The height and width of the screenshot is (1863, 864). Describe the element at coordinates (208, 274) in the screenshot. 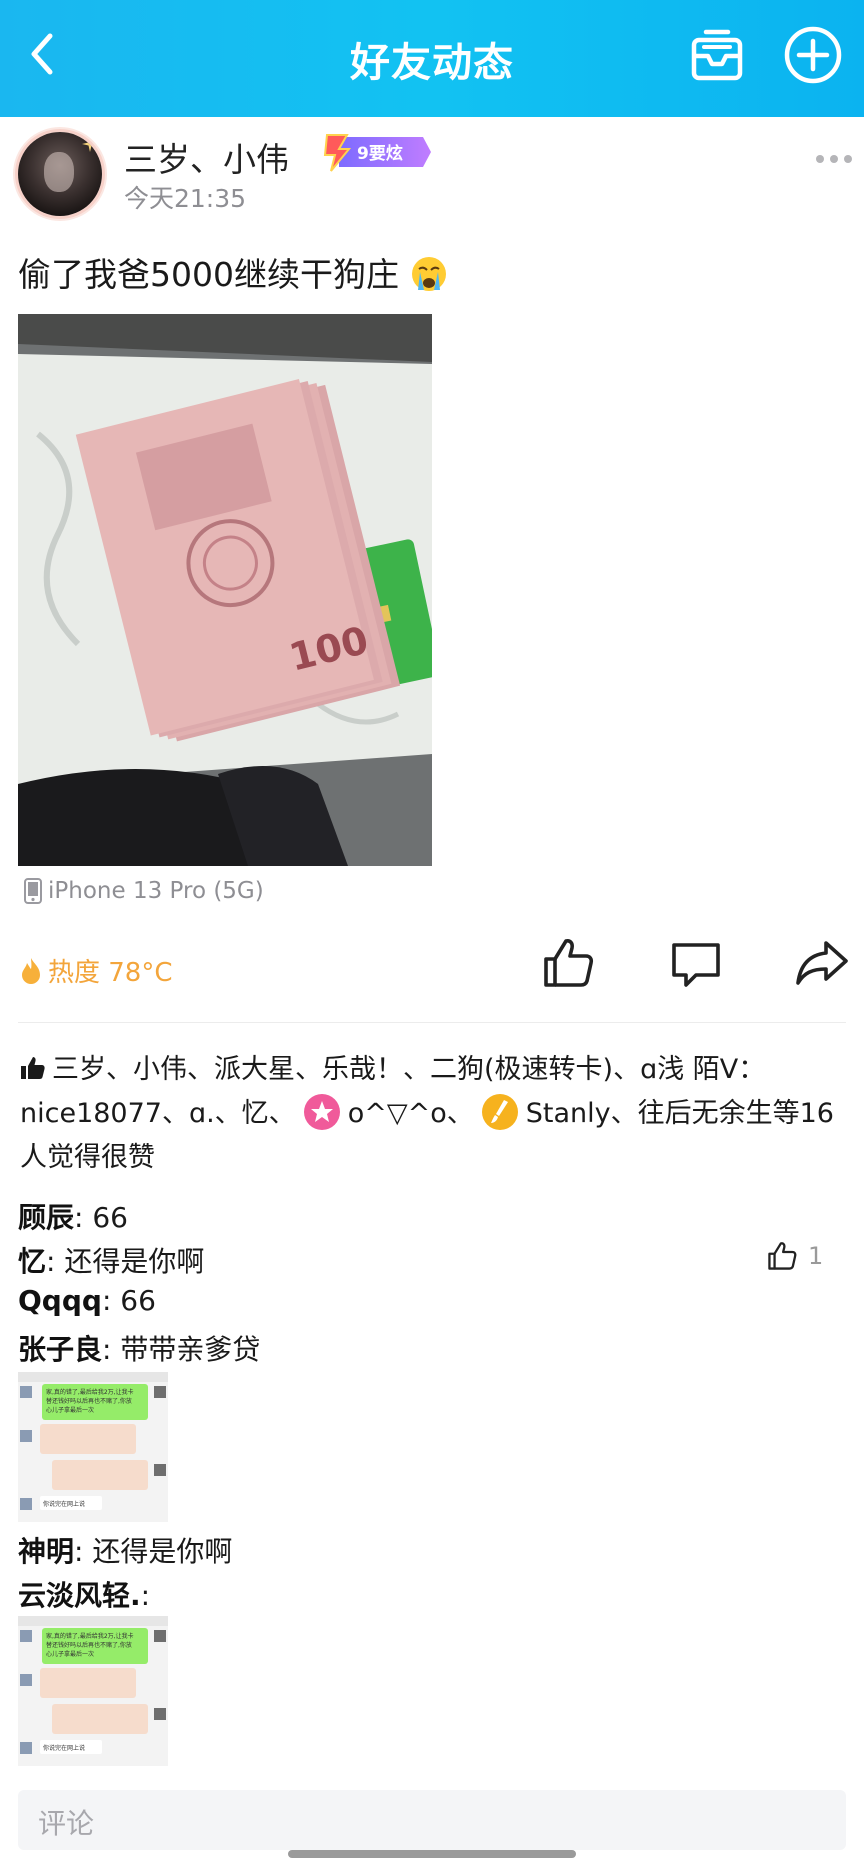

I see `post-text-content: 偷了我爸5000继续干狗庄` at that location.